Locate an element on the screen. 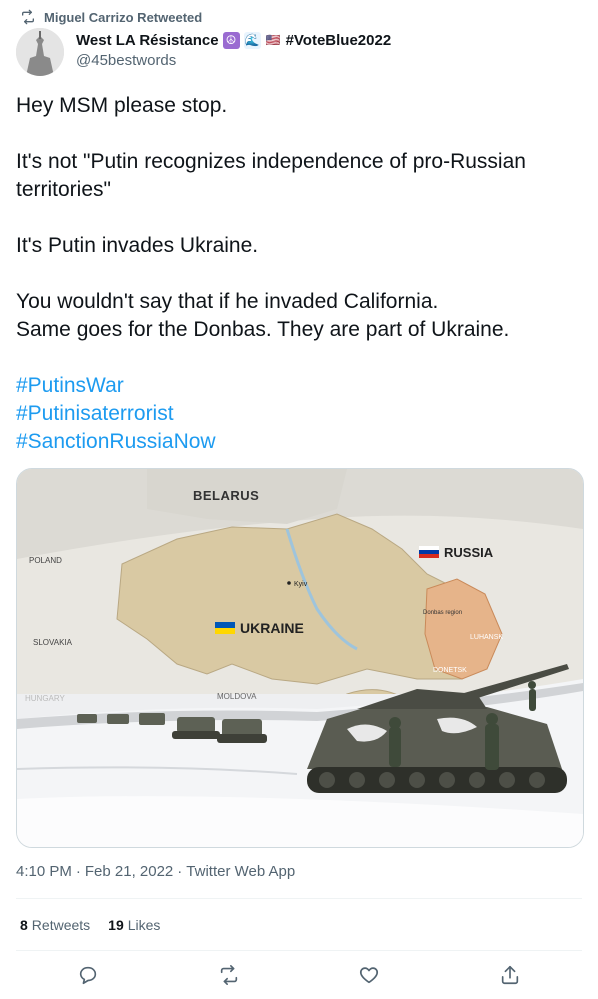 The height and width of the screenshot is (999, 598). reply-icon is located at coordinates (88, 975).